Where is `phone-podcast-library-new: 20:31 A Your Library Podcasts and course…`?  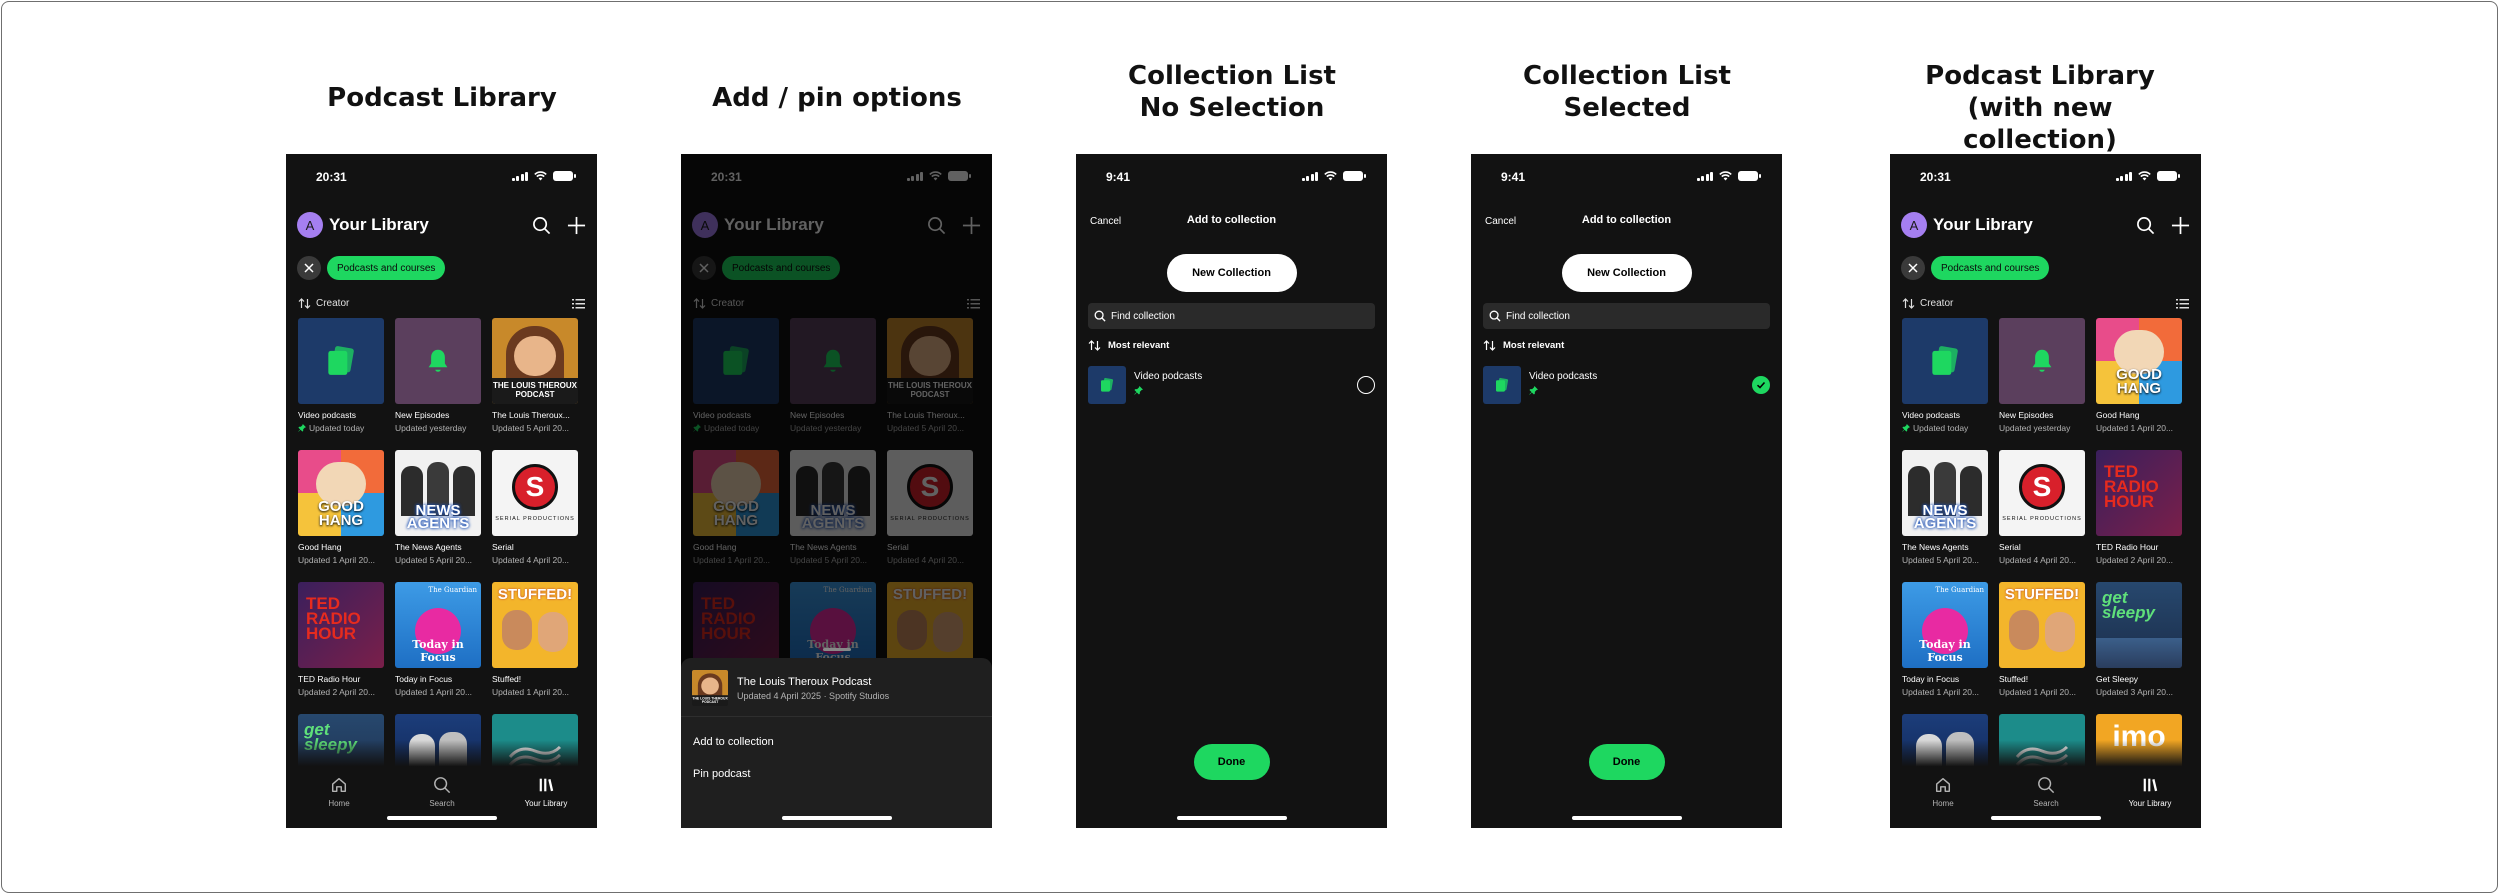 phone-podcast-library-new: 20:31 A Your Library Podcasts and course… is located at coordinates (2045, 491).